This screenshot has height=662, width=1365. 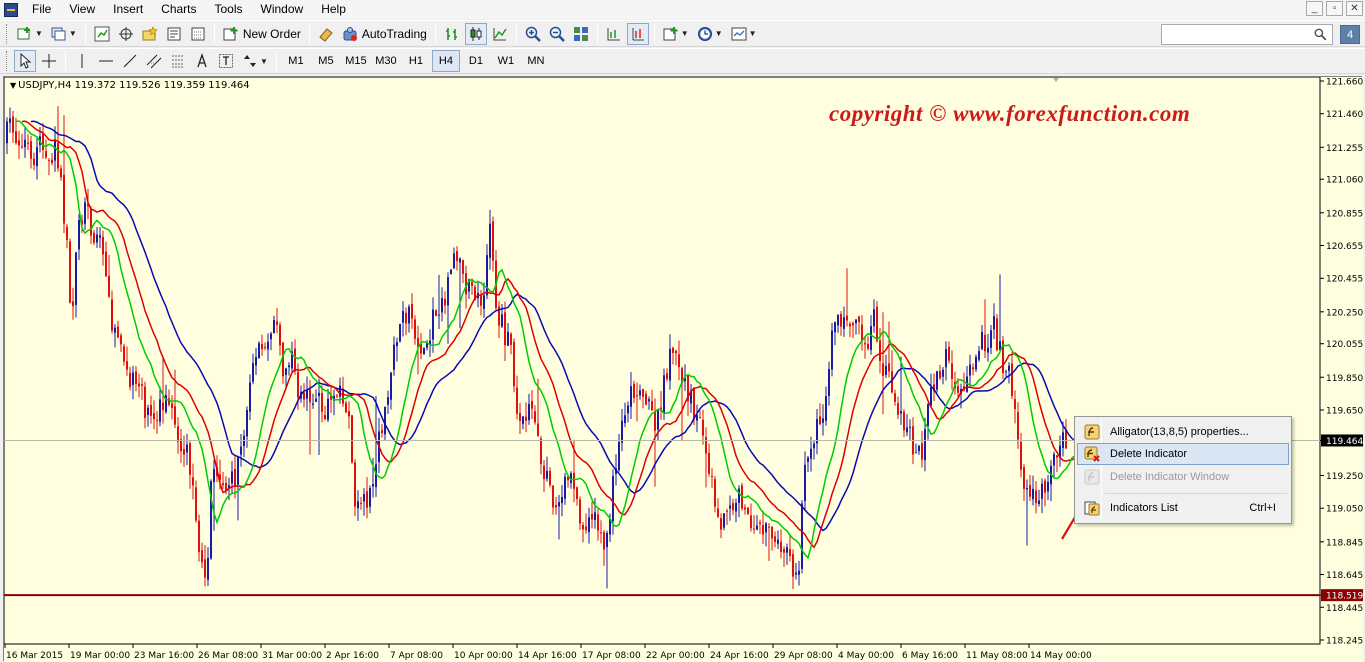 What do you see at coordinates (676, 34) in the screenshot?
I see `indicators-button: ▼` at bounding box center [676, 34].